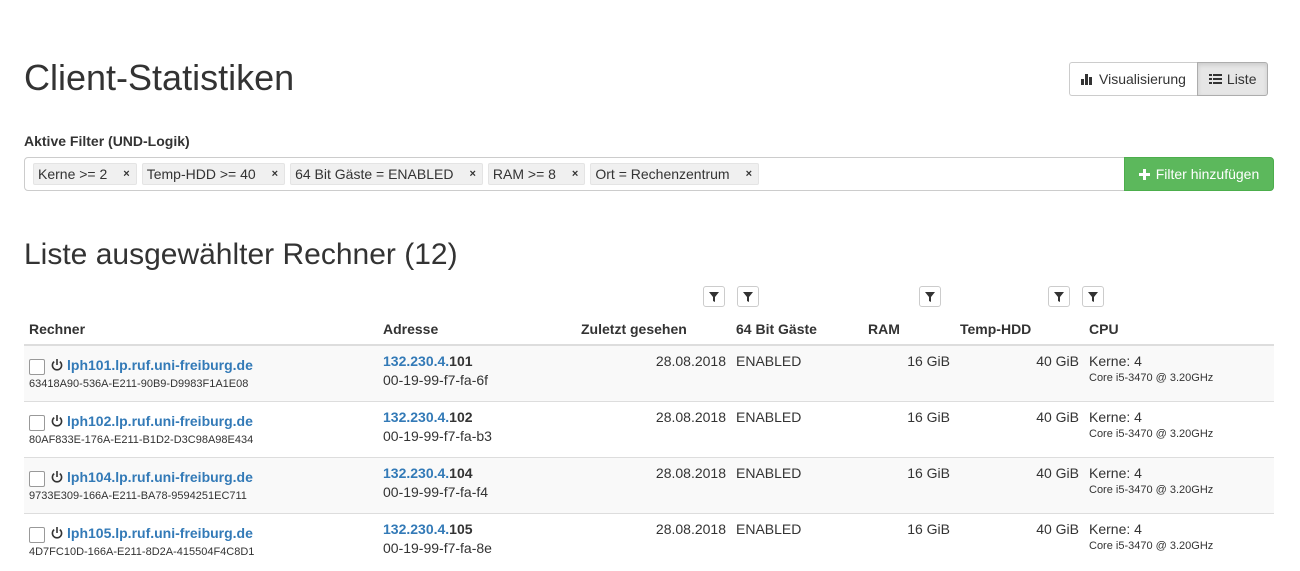  Describe the element at coordinates (1179, 329) in the screenshot. I see `col-cpu: CPU` at that location.